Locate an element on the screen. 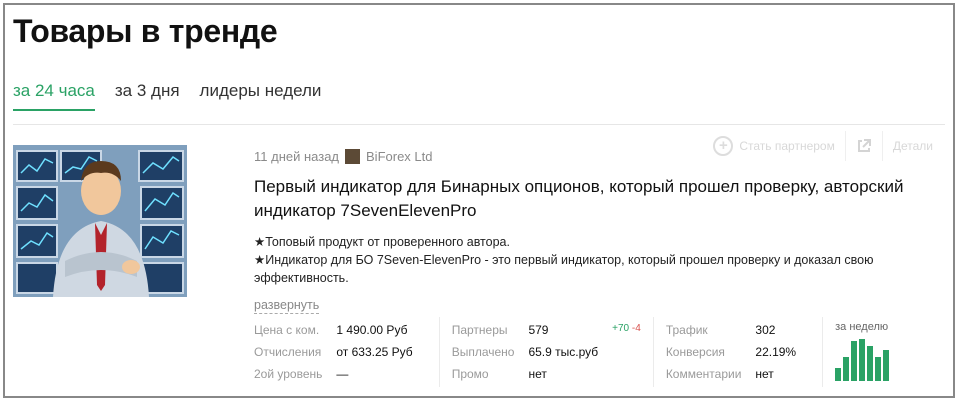 The image size is (958, 401). tab-week-leaders: лидеры недели is located at coordinates (261, 94).